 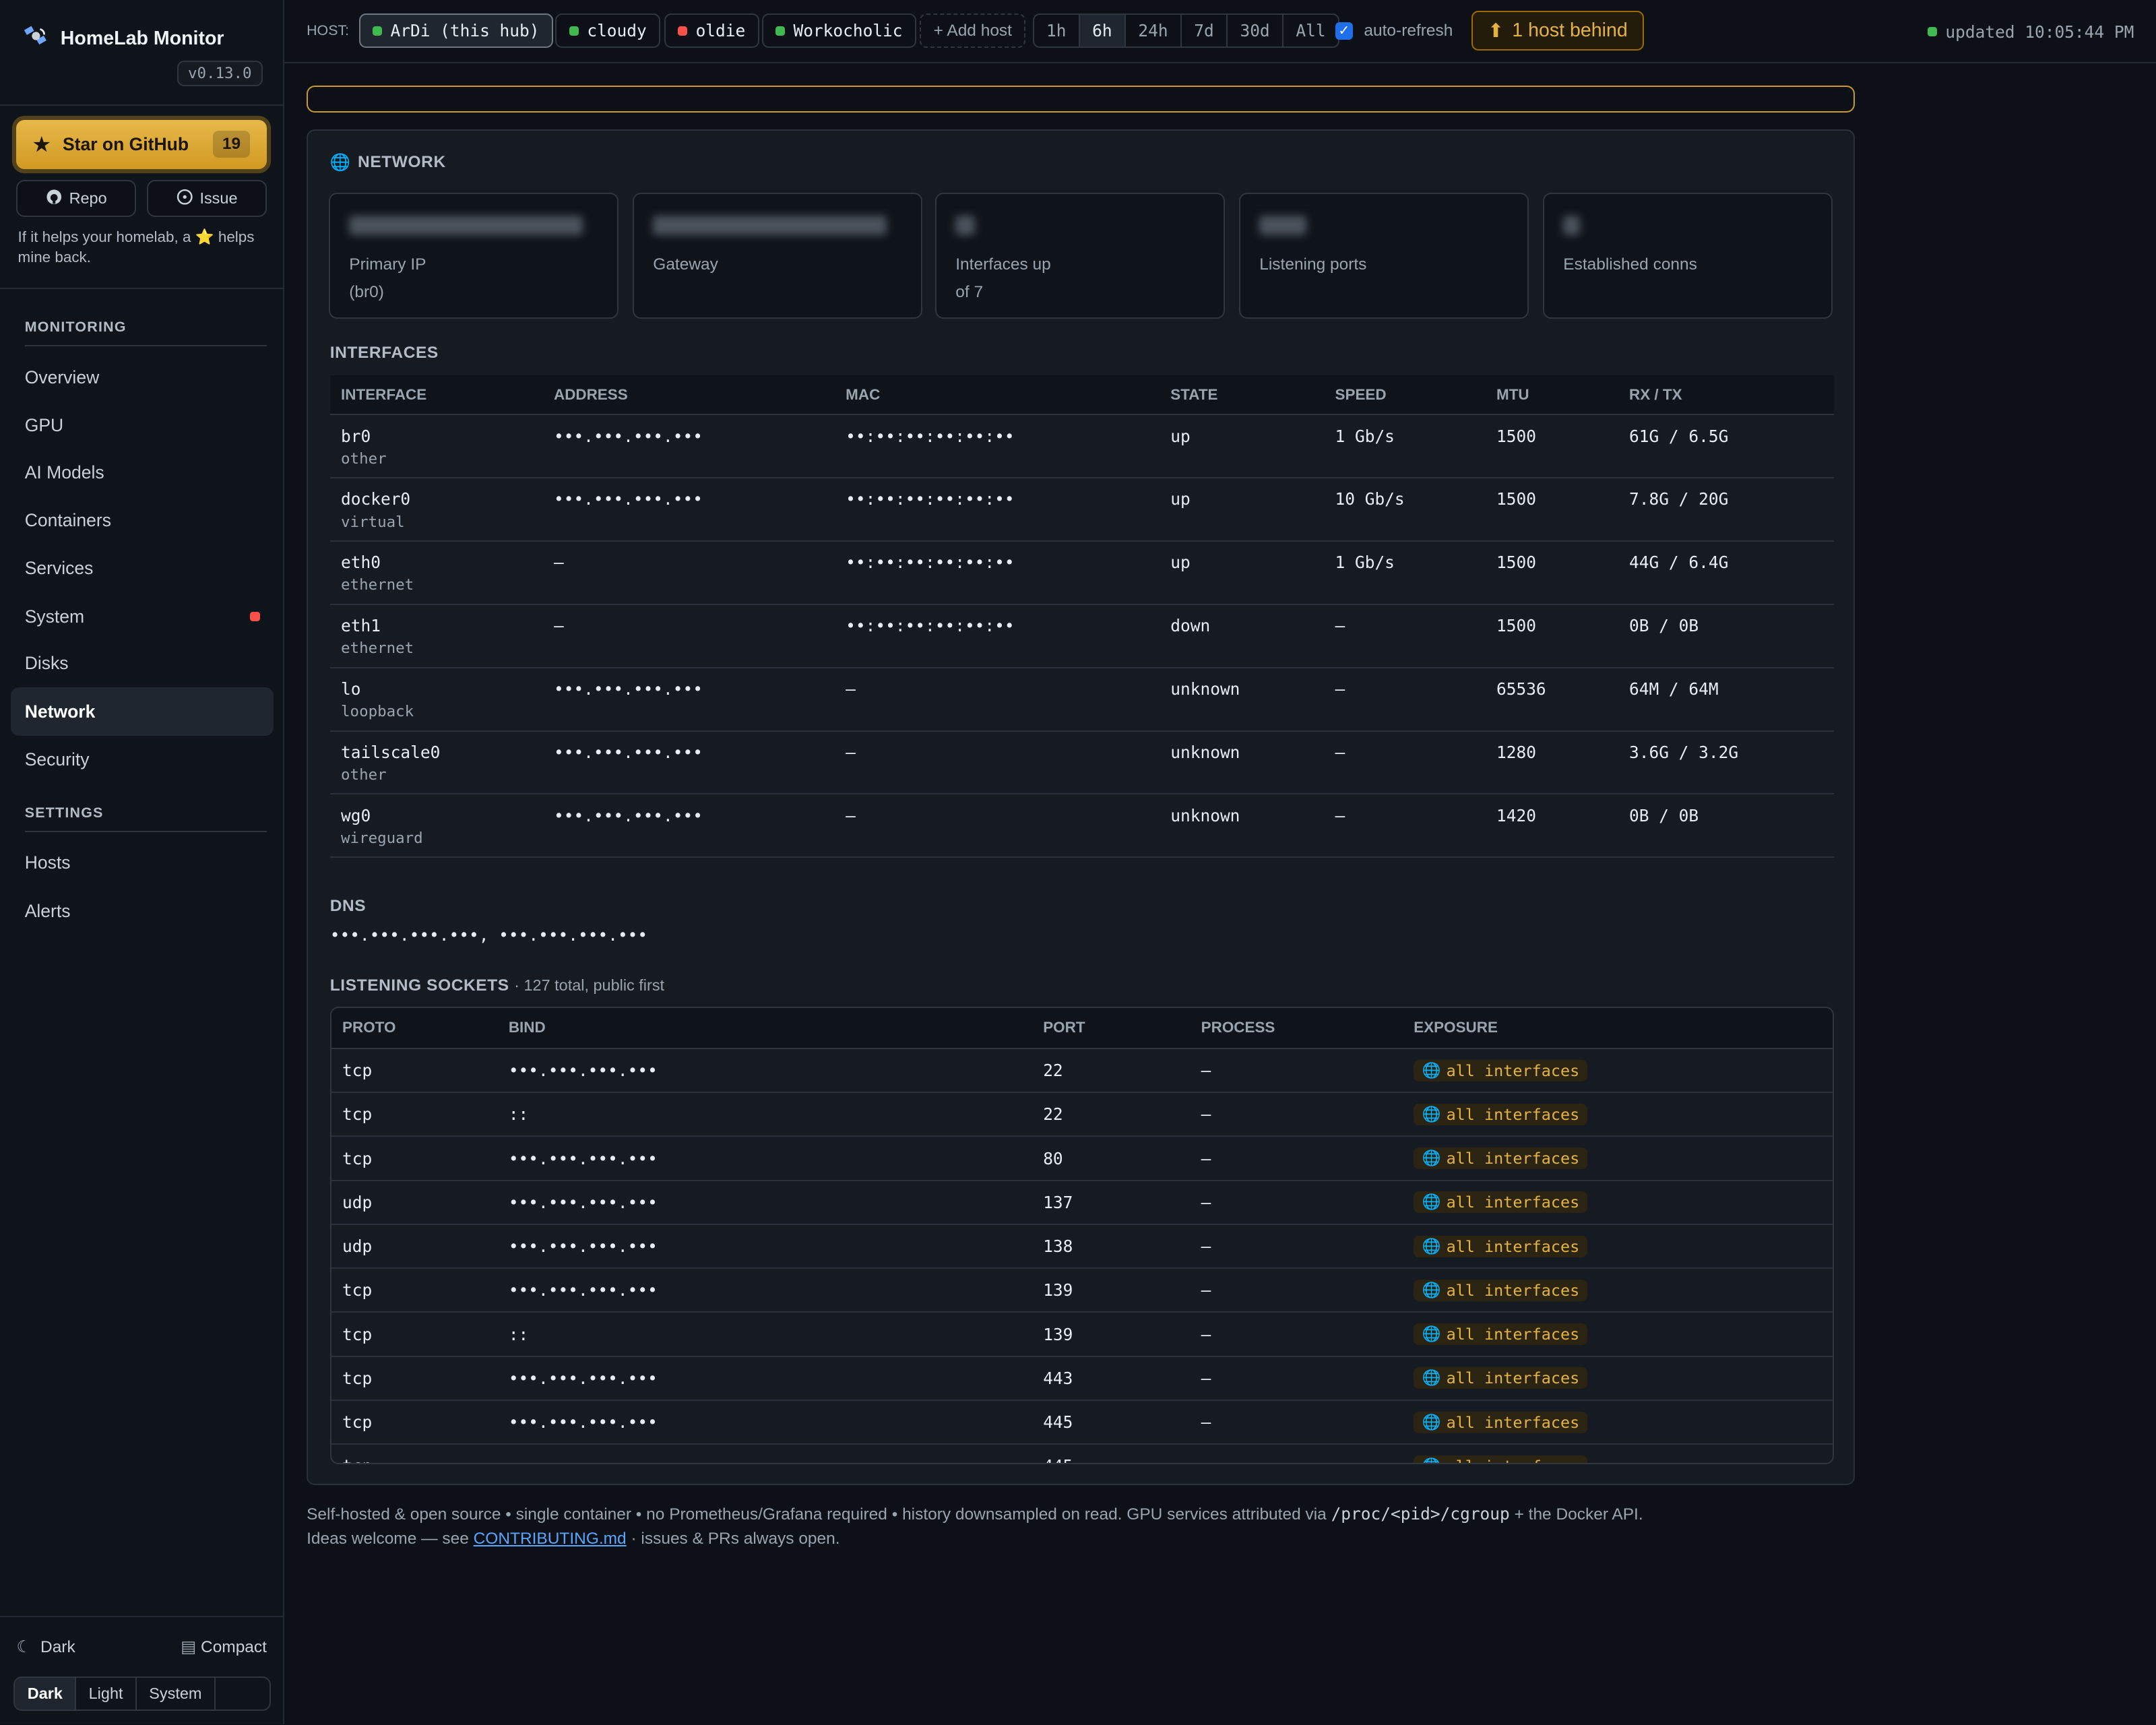 I want to click on brand: HomeLab Monitor, so click(x=123, y=38).